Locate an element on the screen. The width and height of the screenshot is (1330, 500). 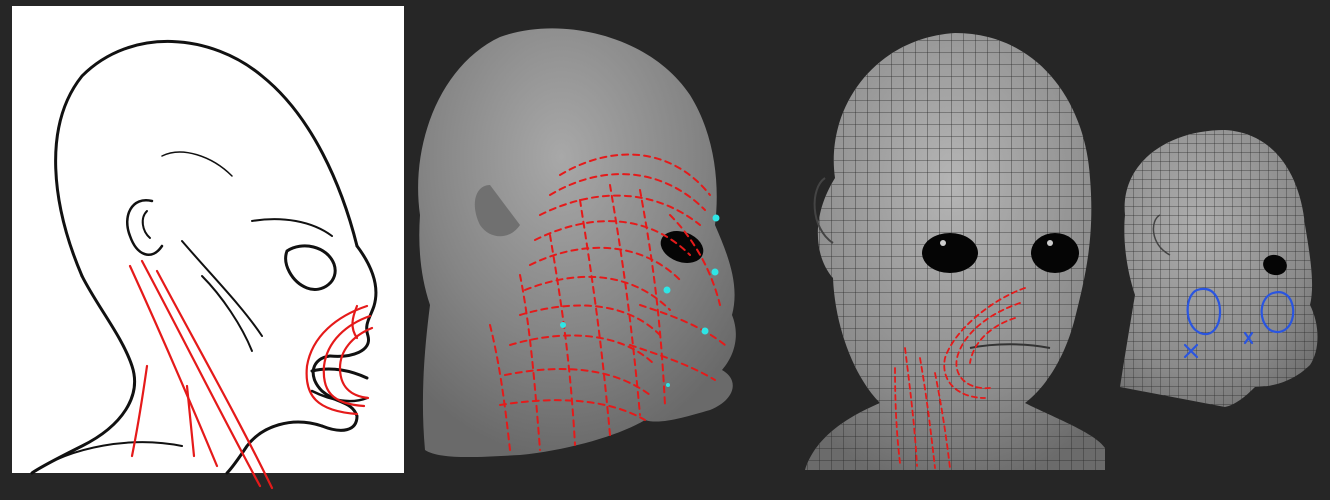
mesh-head-side-panel is located at coordinates (1220, 267).